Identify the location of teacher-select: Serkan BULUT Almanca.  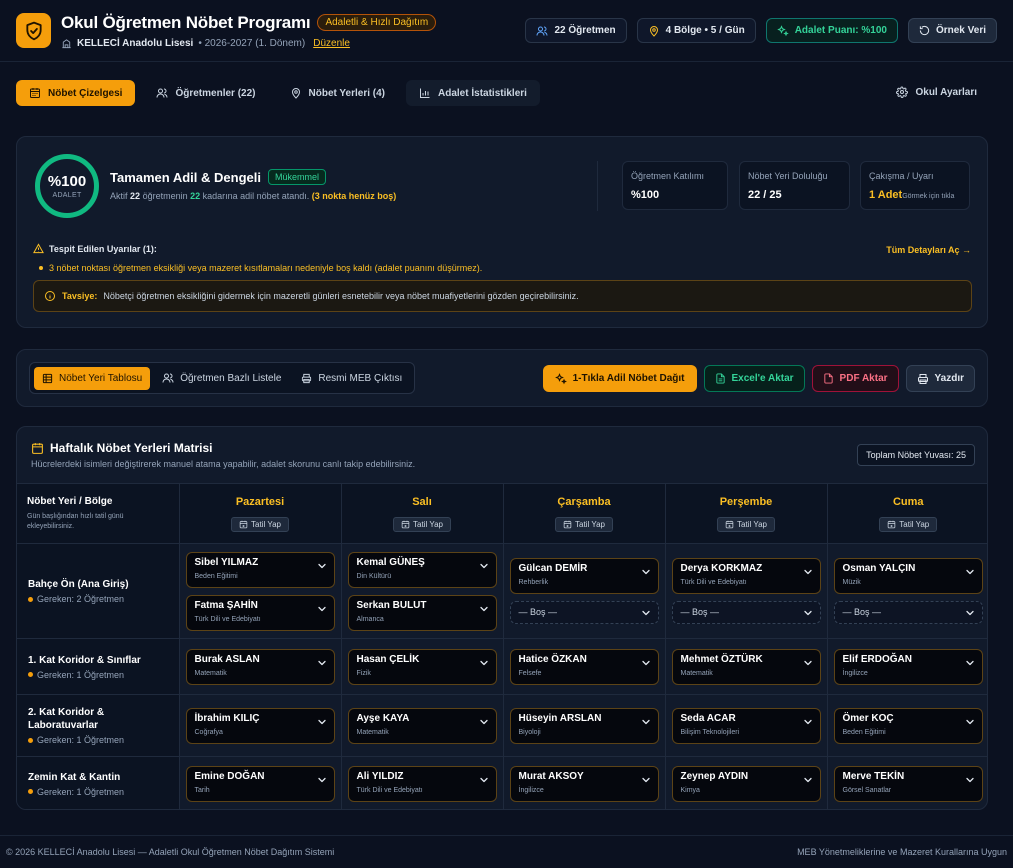
(422, 612).